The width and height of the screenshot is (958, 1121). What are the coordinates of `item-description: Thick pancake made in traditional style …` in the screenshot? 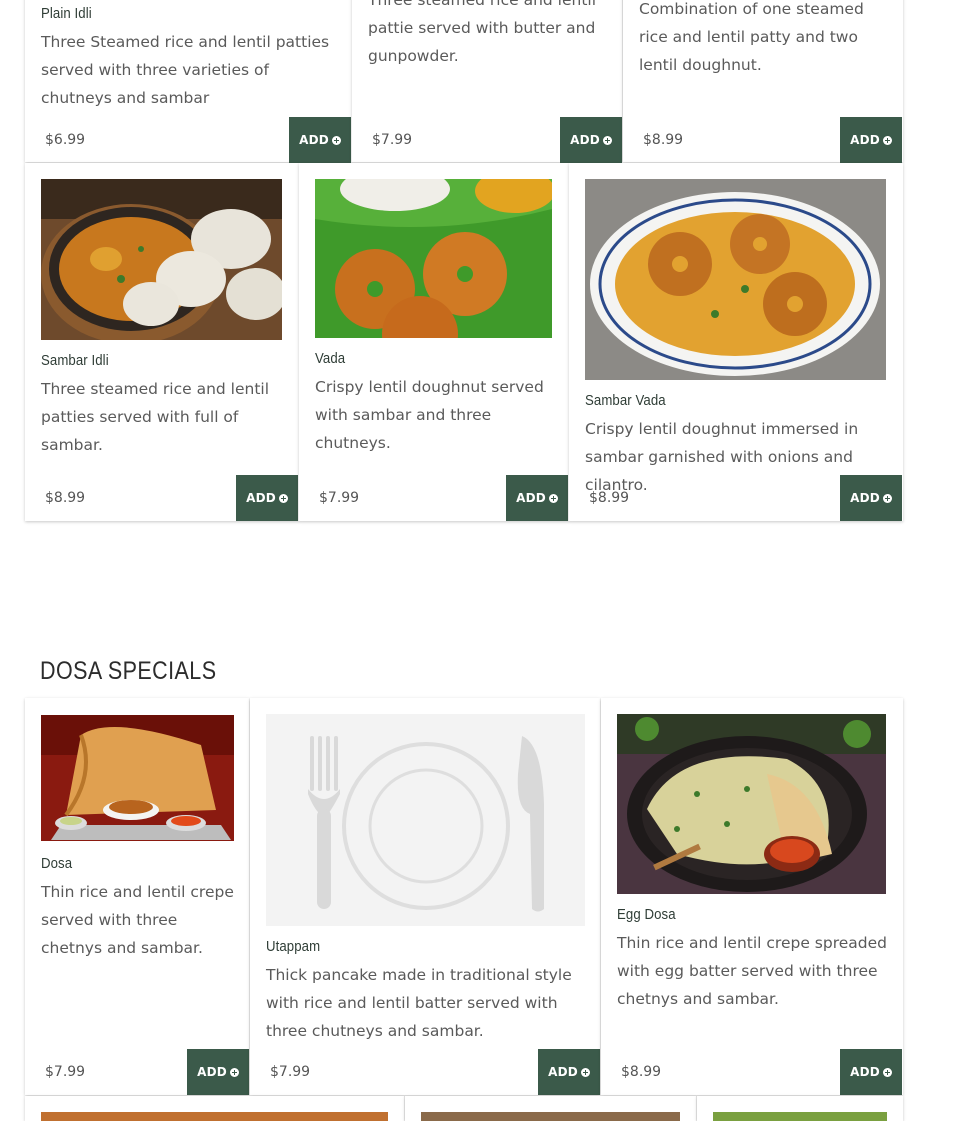 It's located at (419, 1003).